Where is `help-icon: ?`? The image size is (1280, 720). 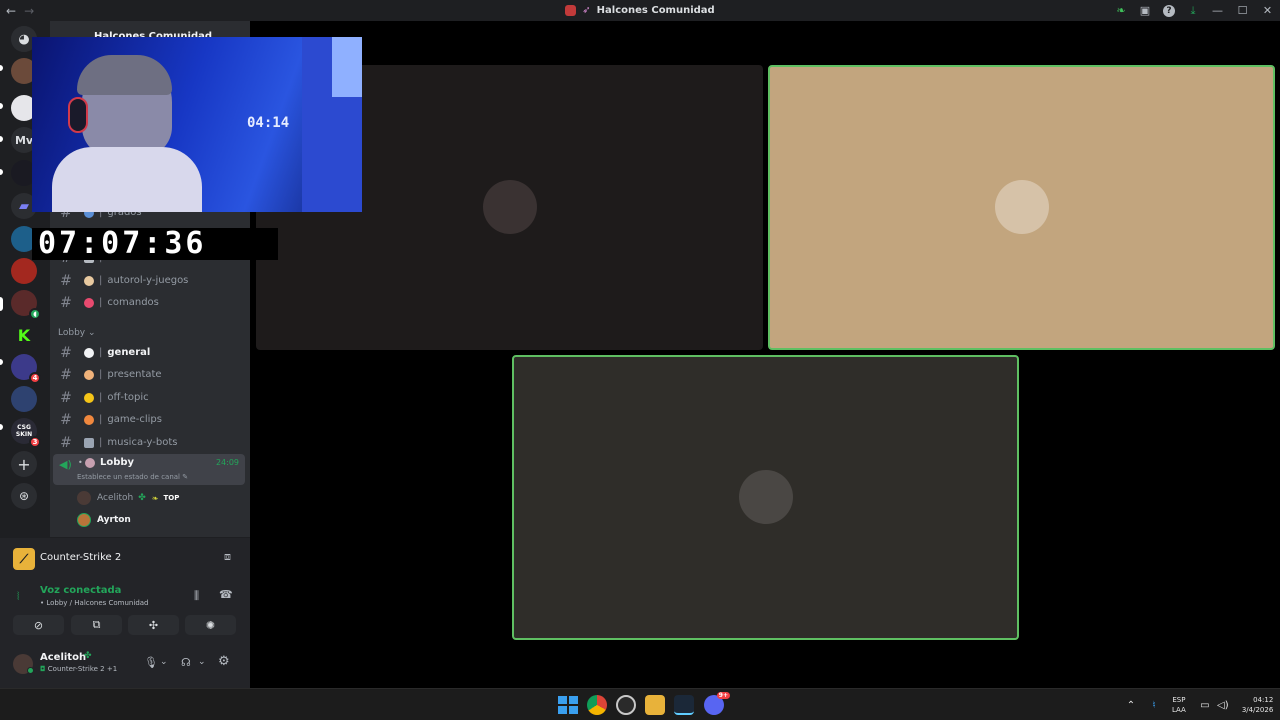
help-icon: ? is located at coordinates (1169, 10).